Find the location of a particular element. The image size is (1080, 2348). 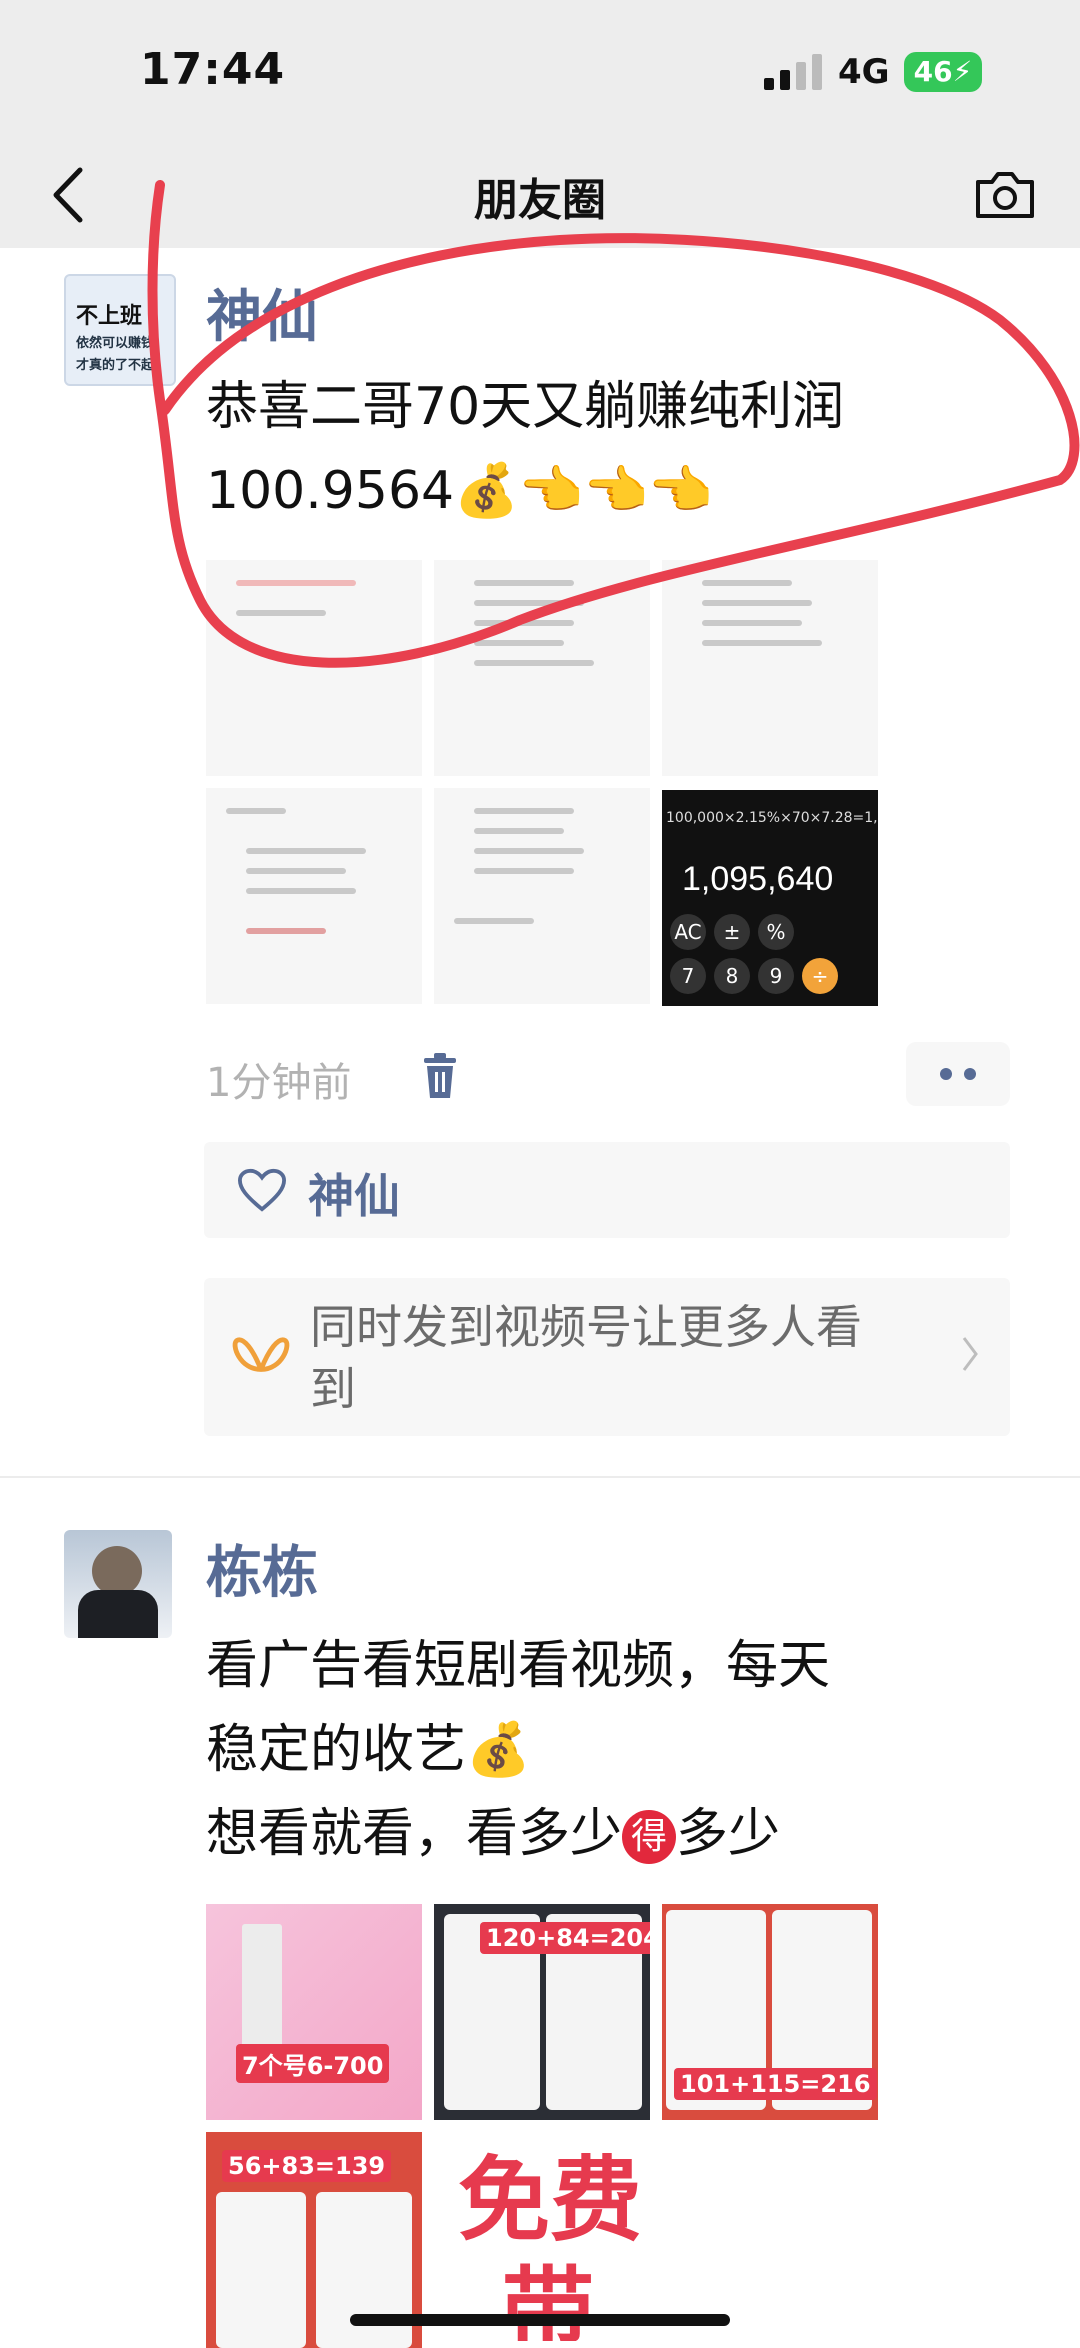

avatar-text-2: 依然可以赚钱 is located at coordinates (115, 343).